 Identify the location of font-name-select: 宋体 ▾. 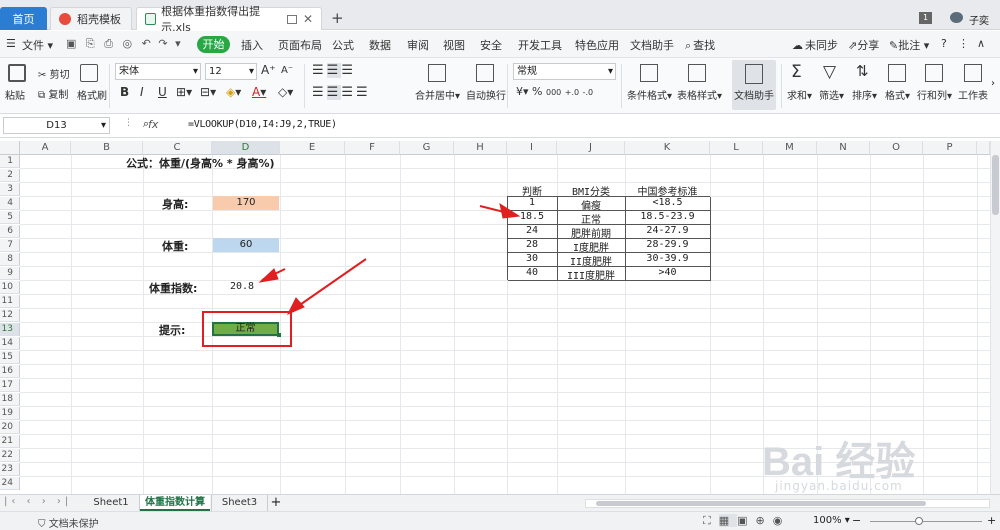
(158, 71).